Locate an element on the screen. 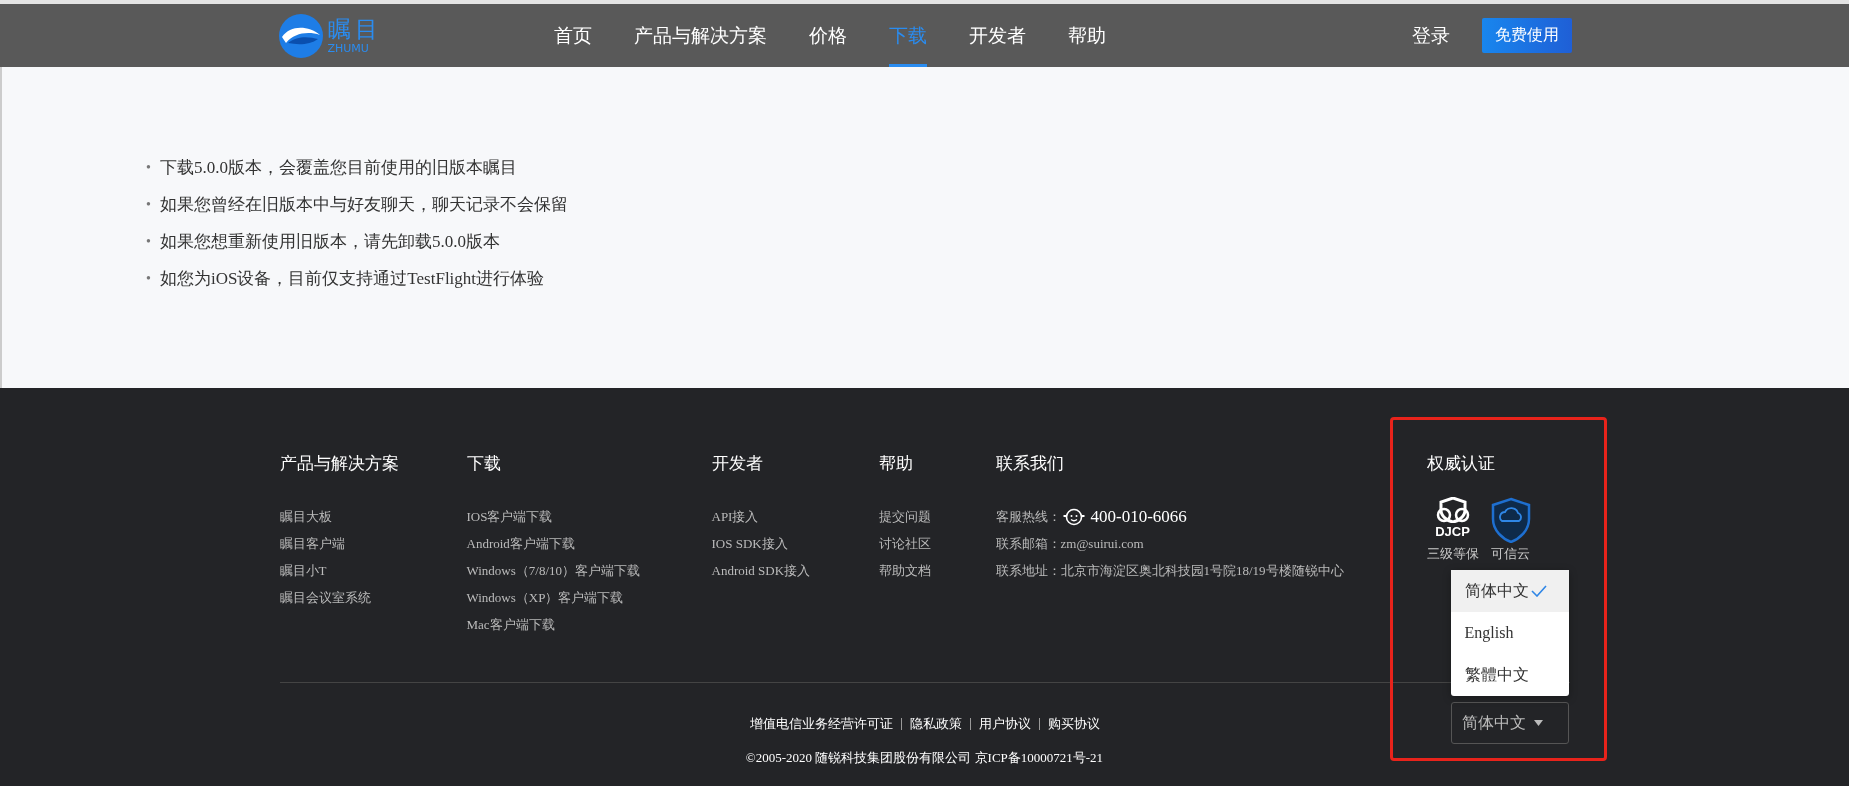  column-title: 权威认证 is located at coordinates (1460, 463).